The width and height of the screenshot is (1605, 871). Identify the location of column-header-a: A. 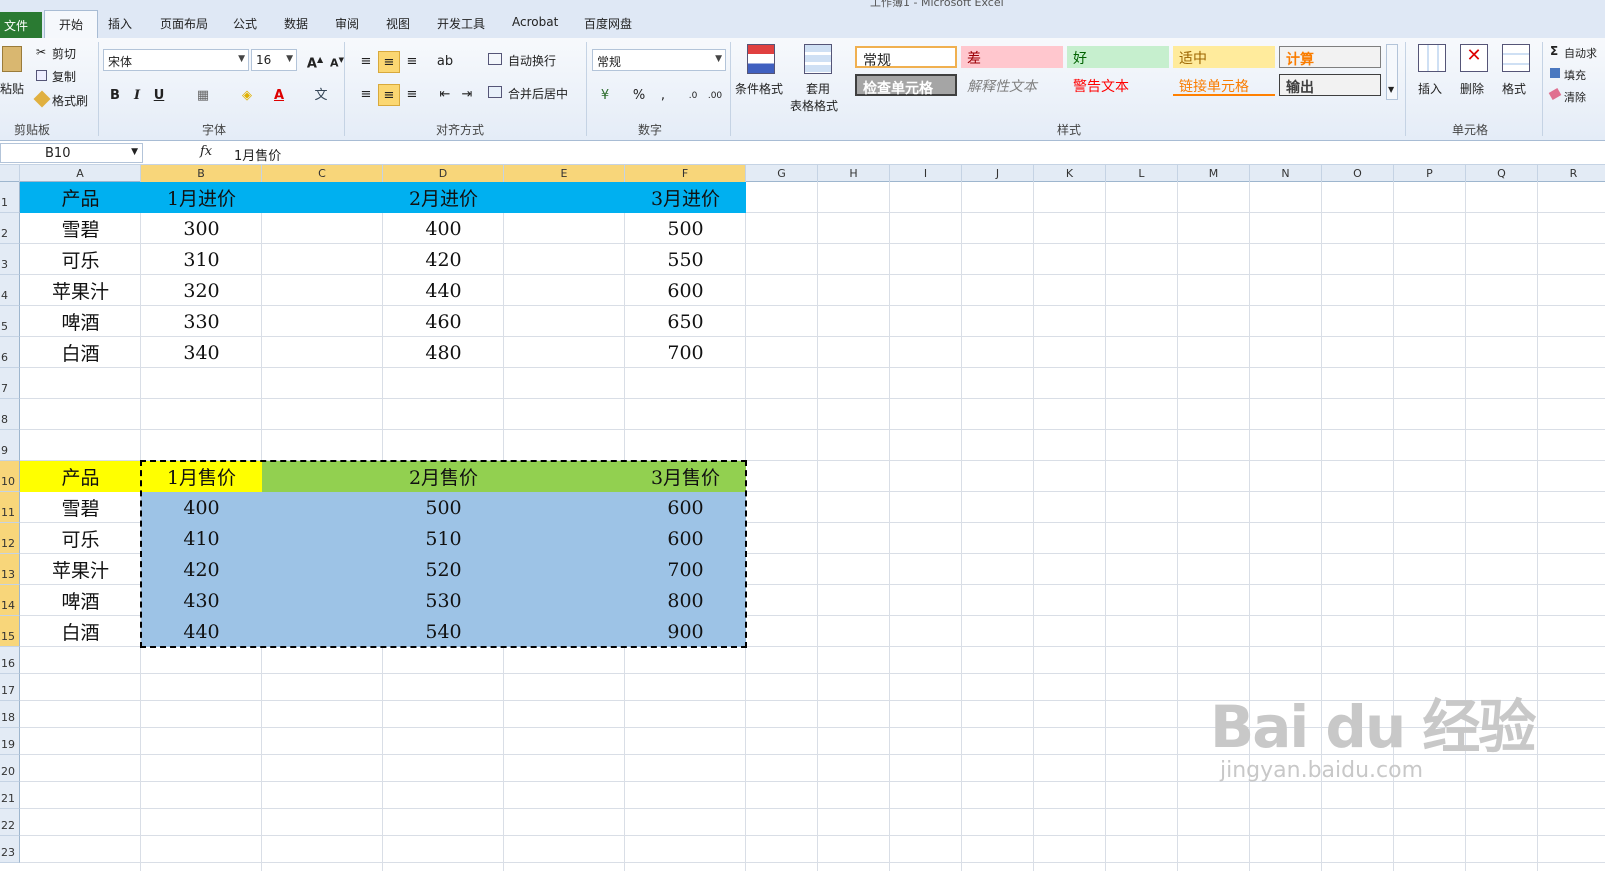
(80, 173).